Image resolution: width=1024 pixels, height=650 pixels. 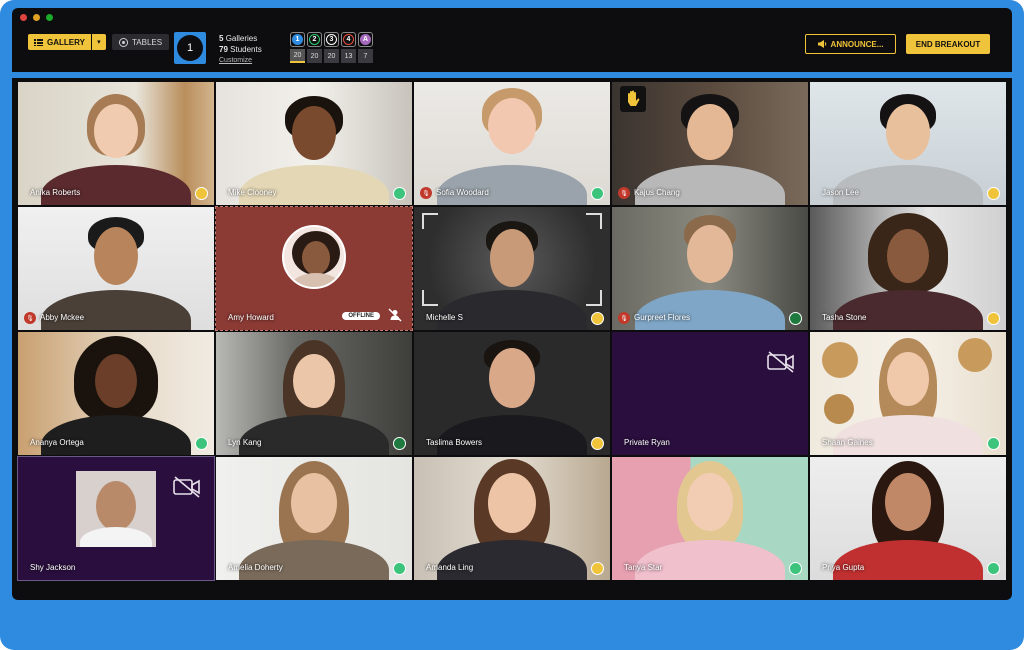 I want to click on group-badge: 2, so click(x=314, y=39).